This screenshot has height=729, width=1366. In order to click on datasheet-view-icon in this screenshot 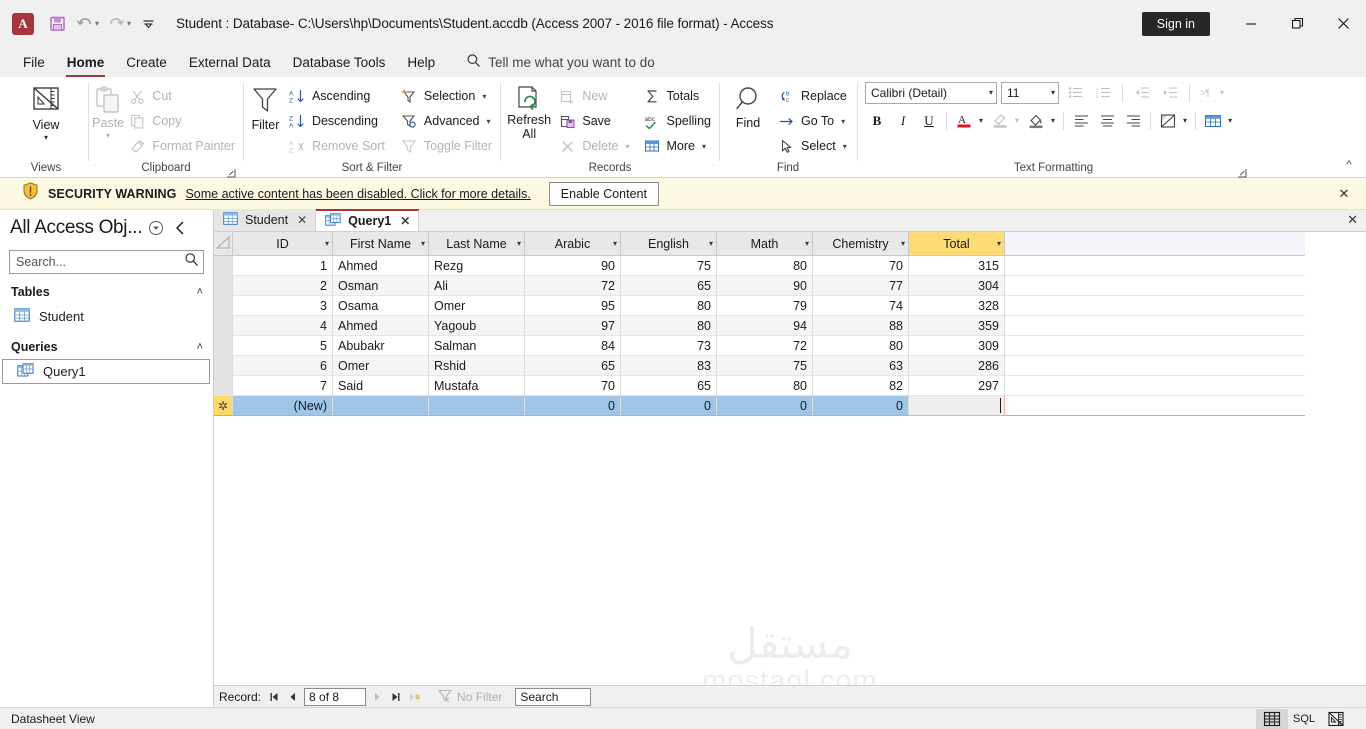, I will do `click(1272, 718)`.